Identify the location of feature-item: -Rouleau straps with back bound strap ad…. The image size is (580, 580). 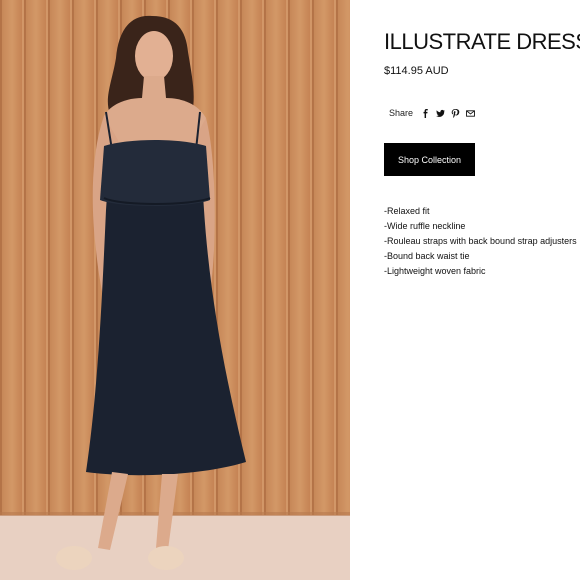
(480, 241).